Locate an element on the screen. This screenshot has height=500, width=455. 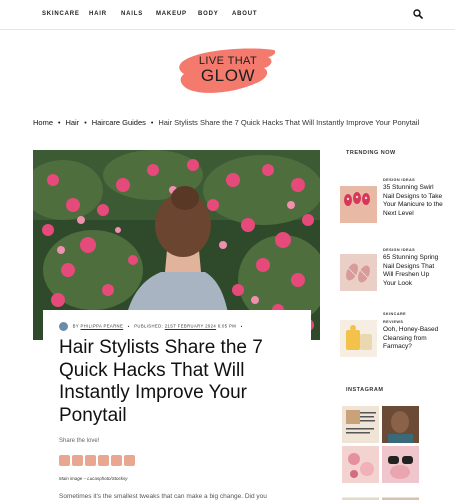
facebook-icon is located at coordinates (64, 460).